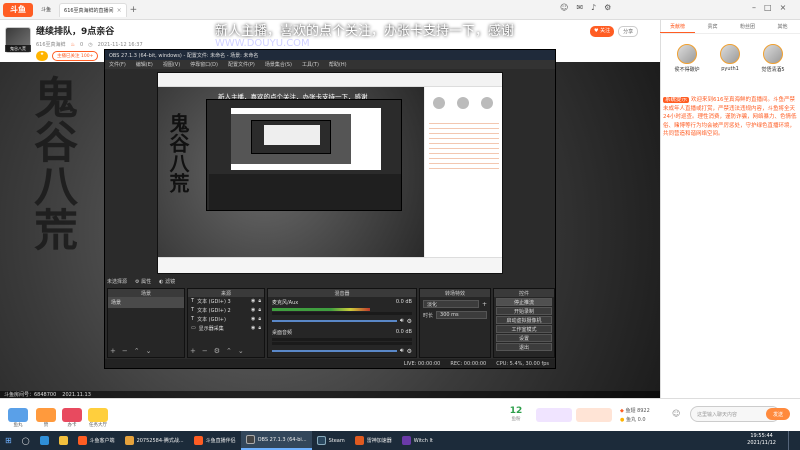  Describe the element at coordinates (754, 7) in the screenshot. I see `minimize-icon: –` at that location.